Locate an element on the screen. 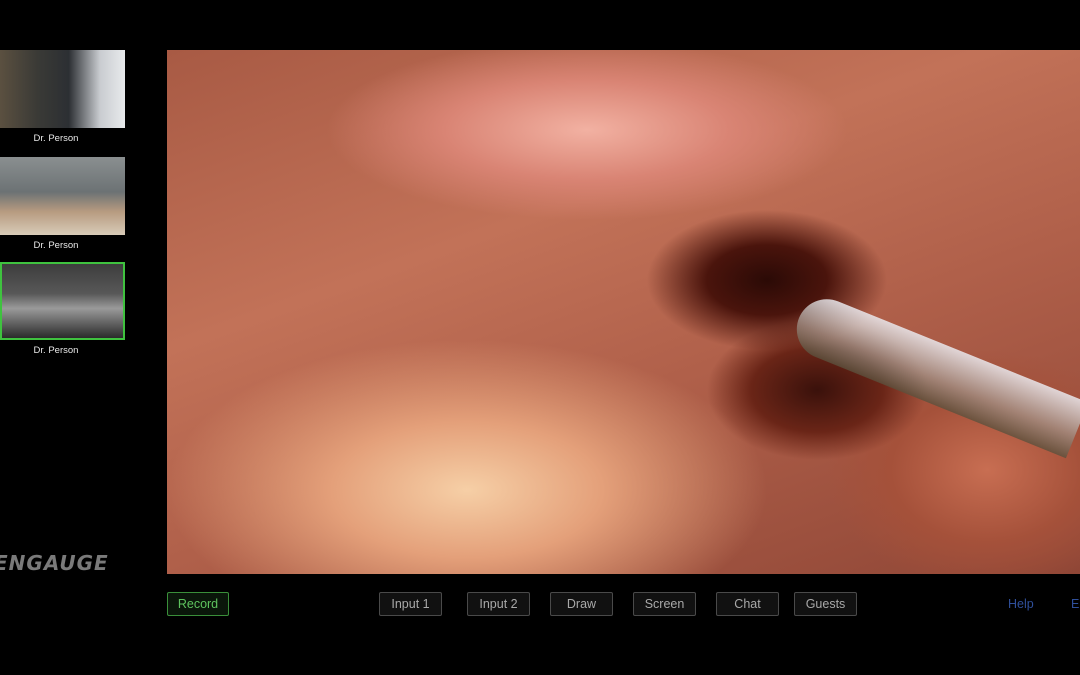 This screenshot has height=675, width=1080. input-1-button: Input 1 is located at coordinates (410, 604).